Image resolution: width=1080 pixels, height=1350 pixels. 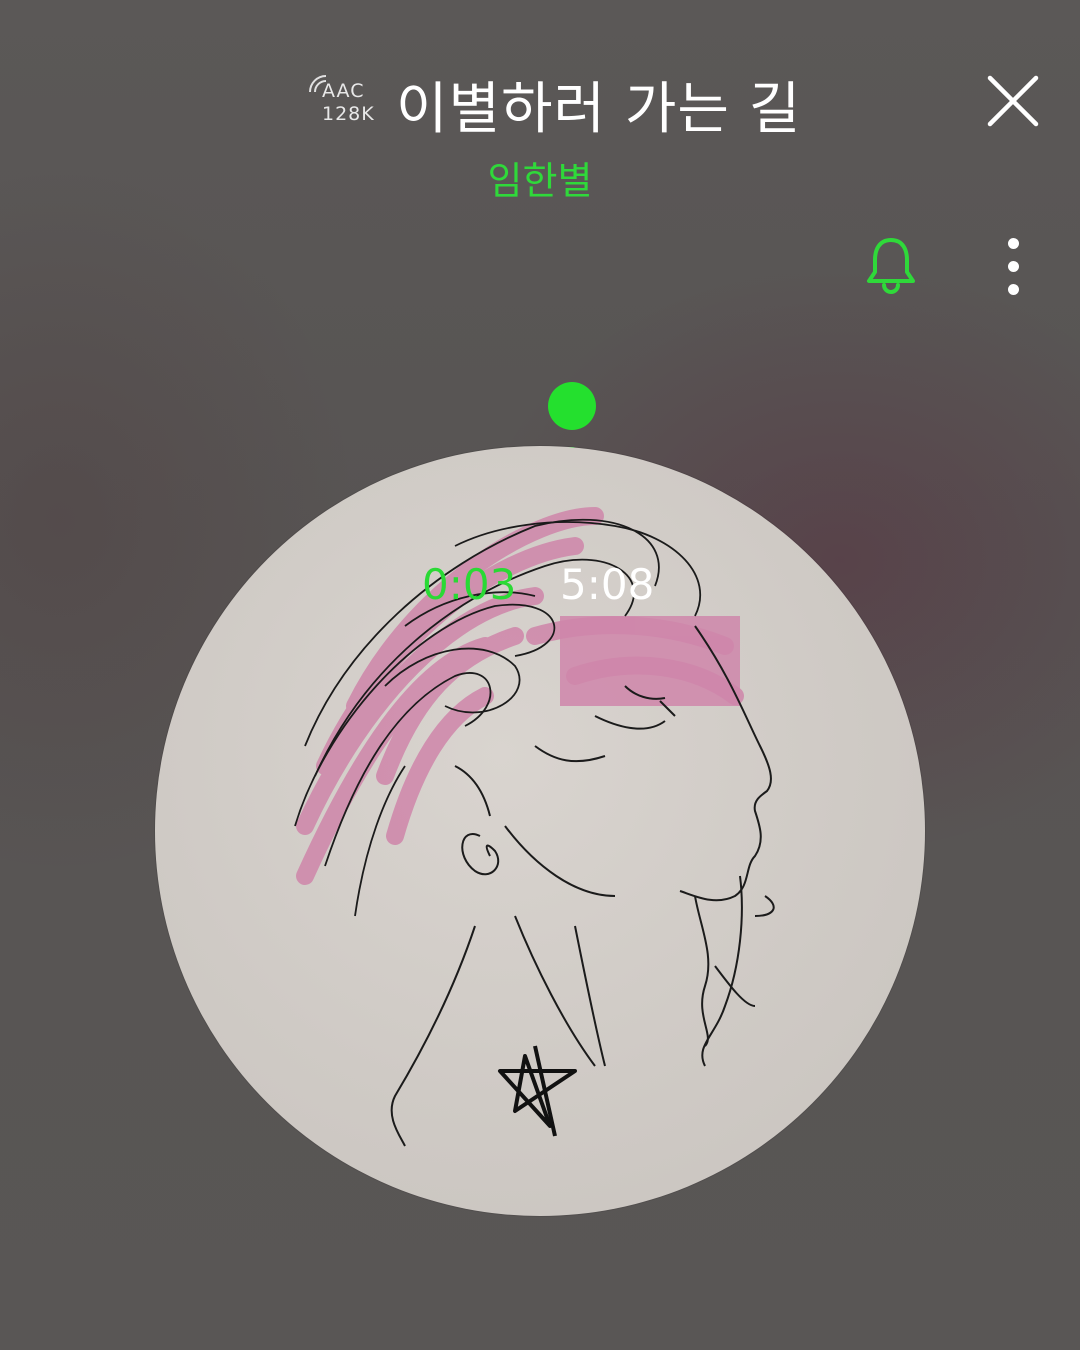 I want to click on more-options-button, so click(x=1014, y=267).